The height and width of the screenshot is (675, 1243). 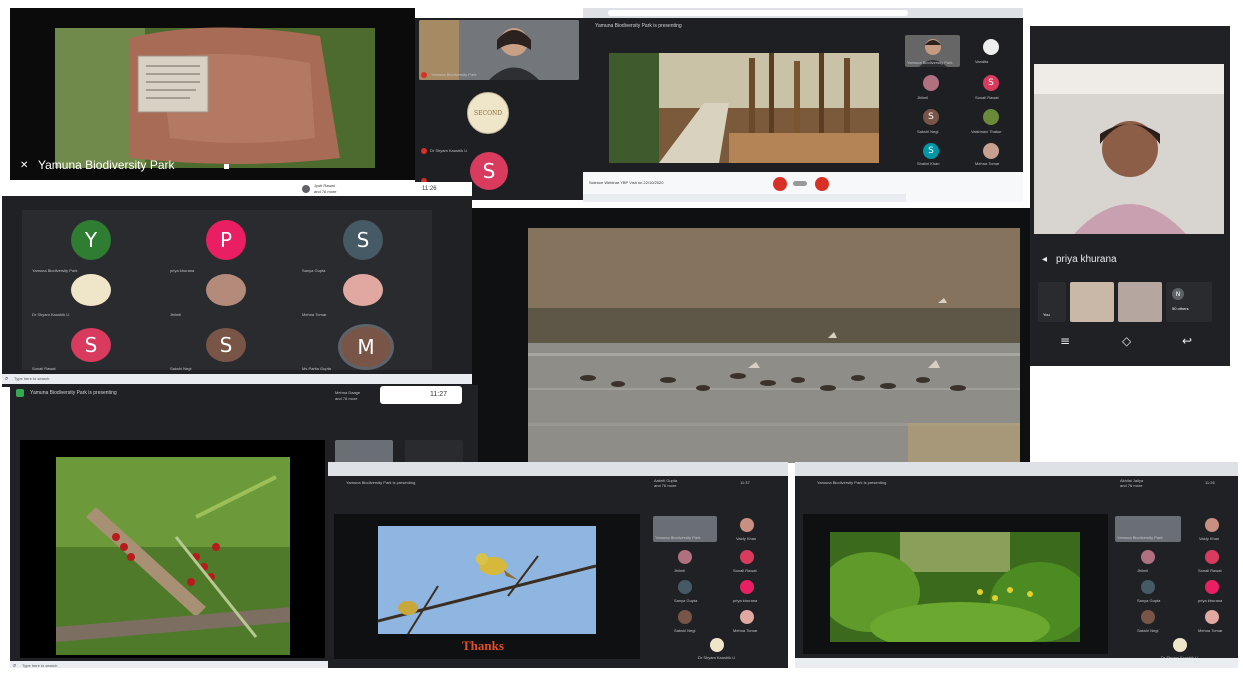 What do you see at coordinates (314, 314) in the screenshot?
I see `grid-label: Mehna Tomar` at bounding box center [314, 314].